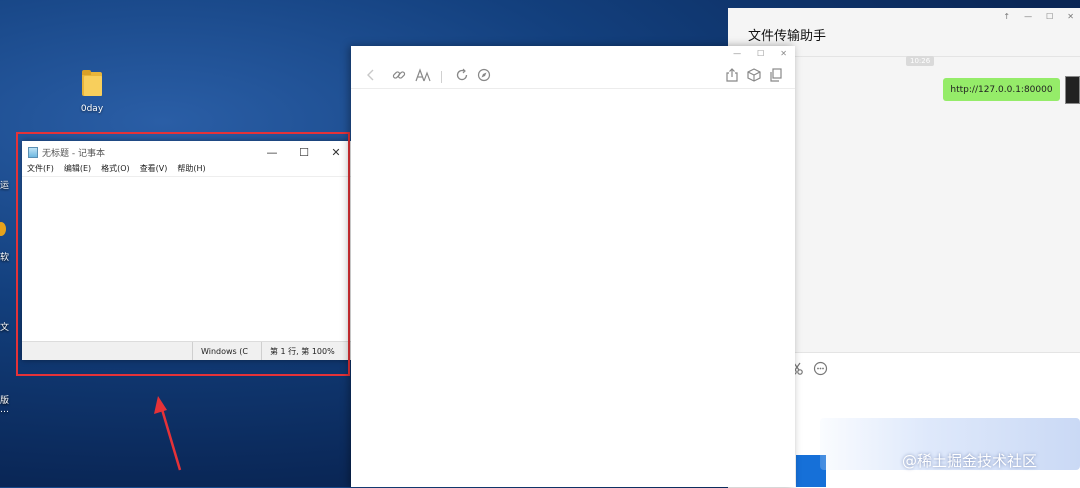 The height and width of the screenshot is (488, 1080). I want to click on back-icon, so click(371, 75).